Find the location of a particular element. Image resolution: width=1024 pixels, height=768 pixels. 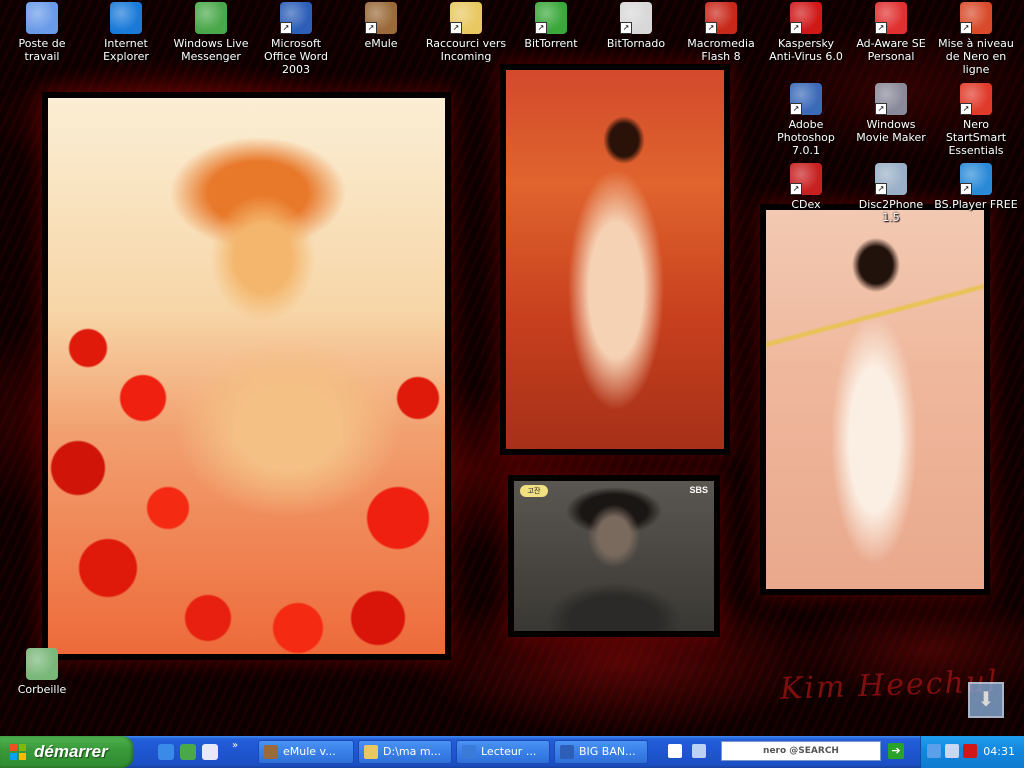

desktop-icon-ad-aware-se-personal: ↗ Ad-Aware SE Personal is located at coordinates (891, 32).